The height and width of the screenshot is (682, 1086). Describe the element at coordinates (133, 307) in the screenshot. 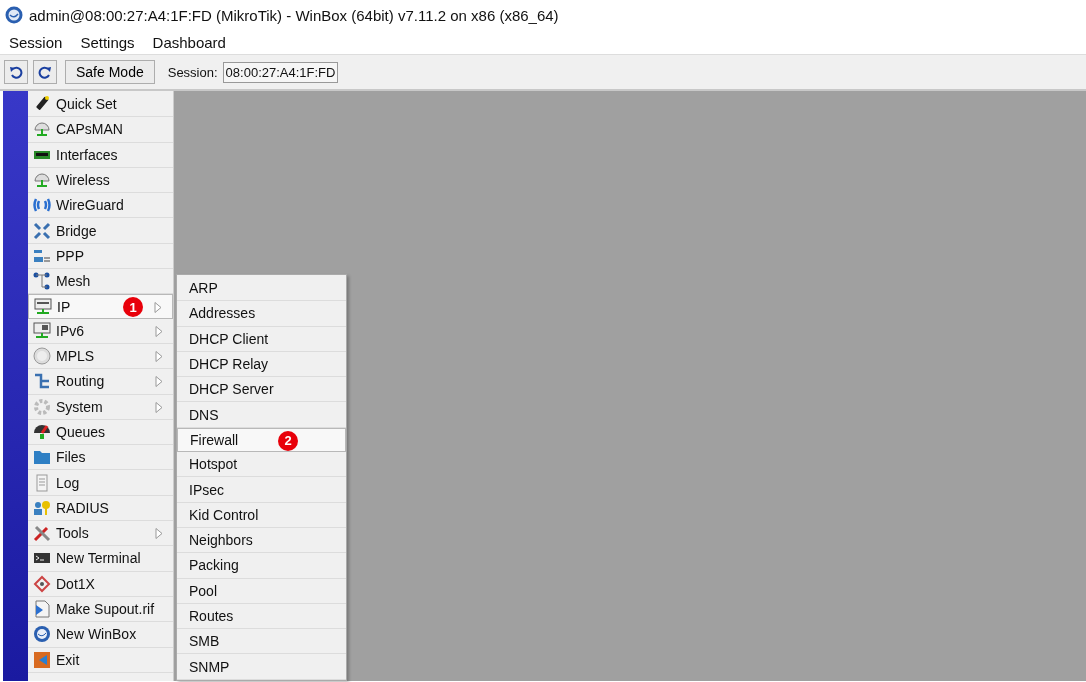

I see `step-badge: 1` at that location.